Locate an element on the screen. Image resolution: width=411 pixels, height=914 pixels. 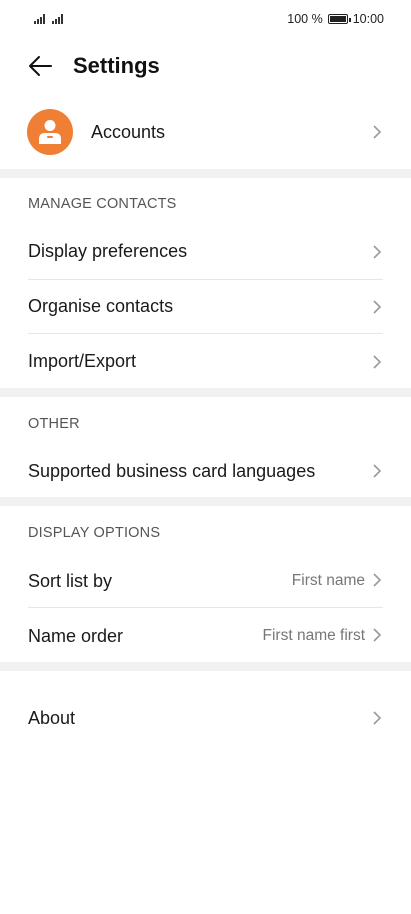
back-arrow-icon is located at coordinates (40, 66).